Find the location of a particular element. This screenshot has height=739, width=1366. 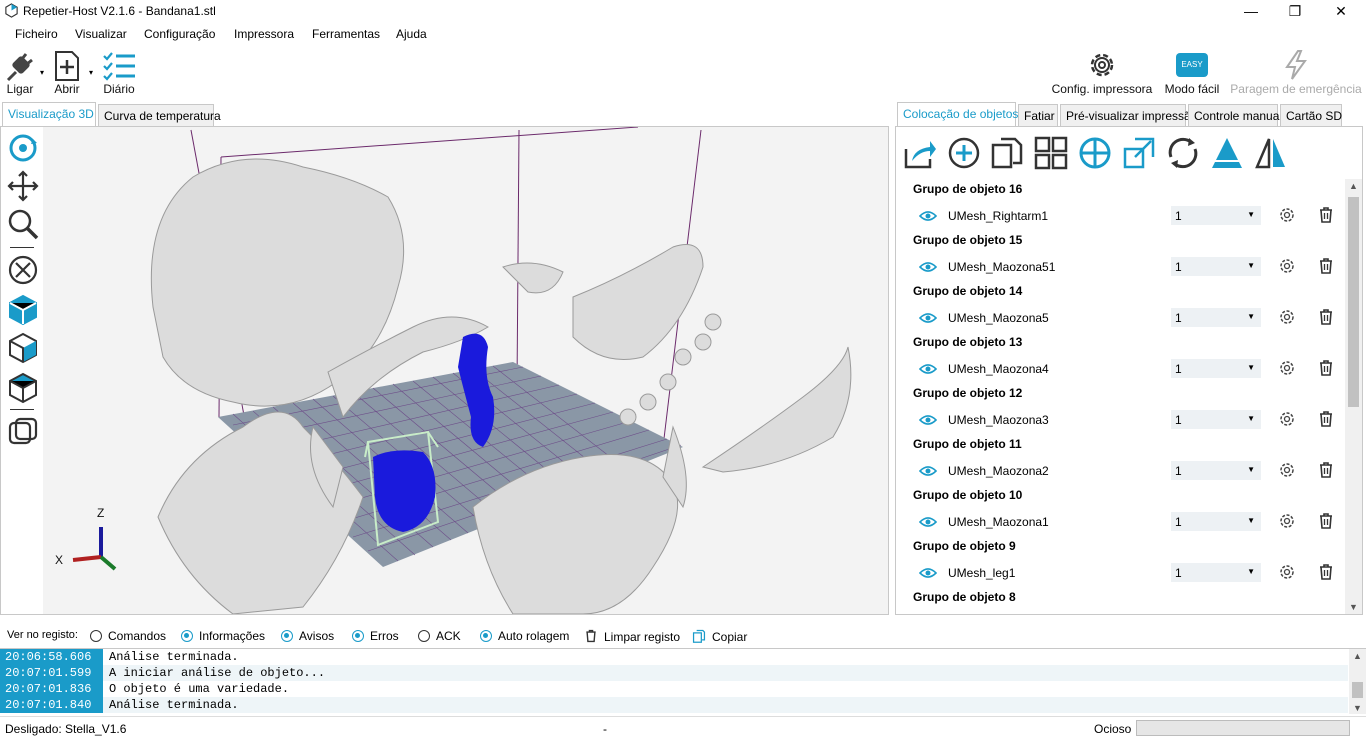

open-button: Abrir is located at coordinates (67, 73).